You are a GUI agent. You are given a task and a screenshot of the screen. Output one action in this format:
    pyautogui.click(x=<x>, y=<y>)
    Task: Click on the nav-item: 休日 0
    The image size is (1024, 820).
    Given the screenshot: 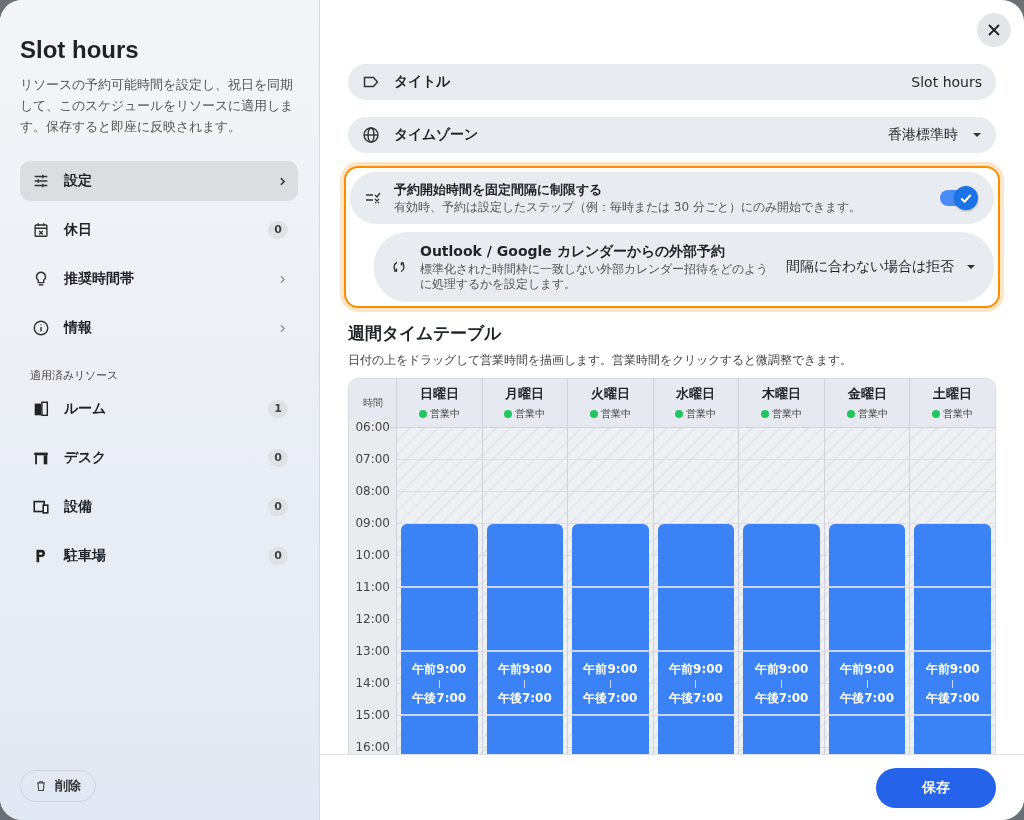 What is the action you would take?
    pyautogui.click(x=159, y=230)
    